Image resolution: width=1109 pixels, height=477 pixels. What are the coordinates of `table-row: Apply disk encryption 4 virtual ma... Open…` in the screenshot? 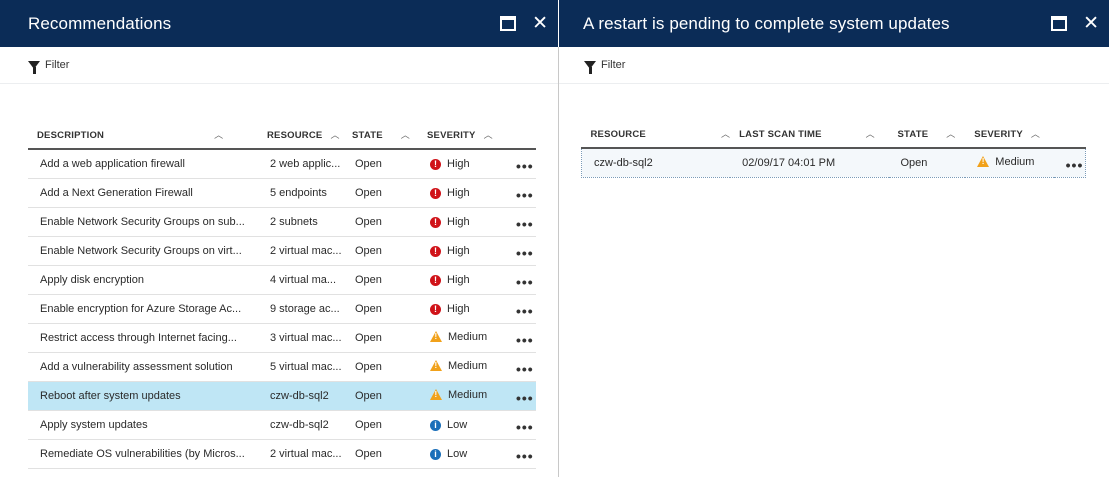 It's located at (282, 280).